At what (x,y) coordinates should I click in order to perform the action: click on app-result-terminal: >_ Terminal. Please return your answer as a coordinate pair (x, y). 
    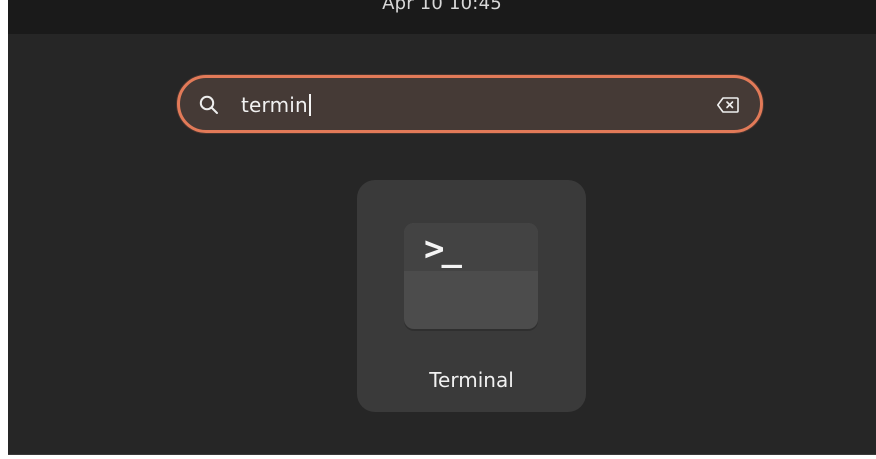
    Looking at the image, I should click on (471, 296).